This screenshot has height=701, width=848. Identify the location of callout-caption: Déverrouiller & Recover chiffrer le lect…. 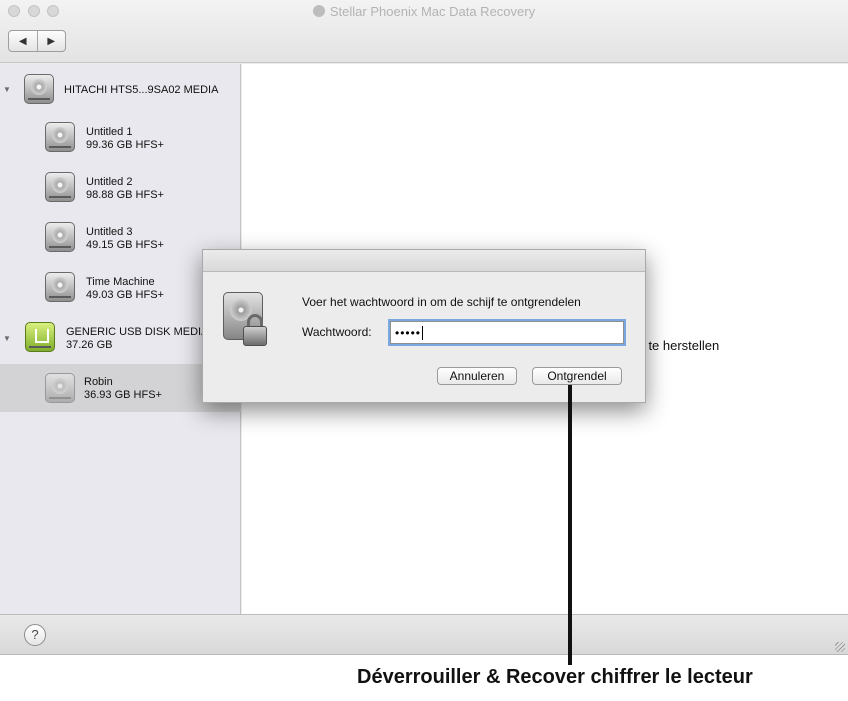
(555, 677).